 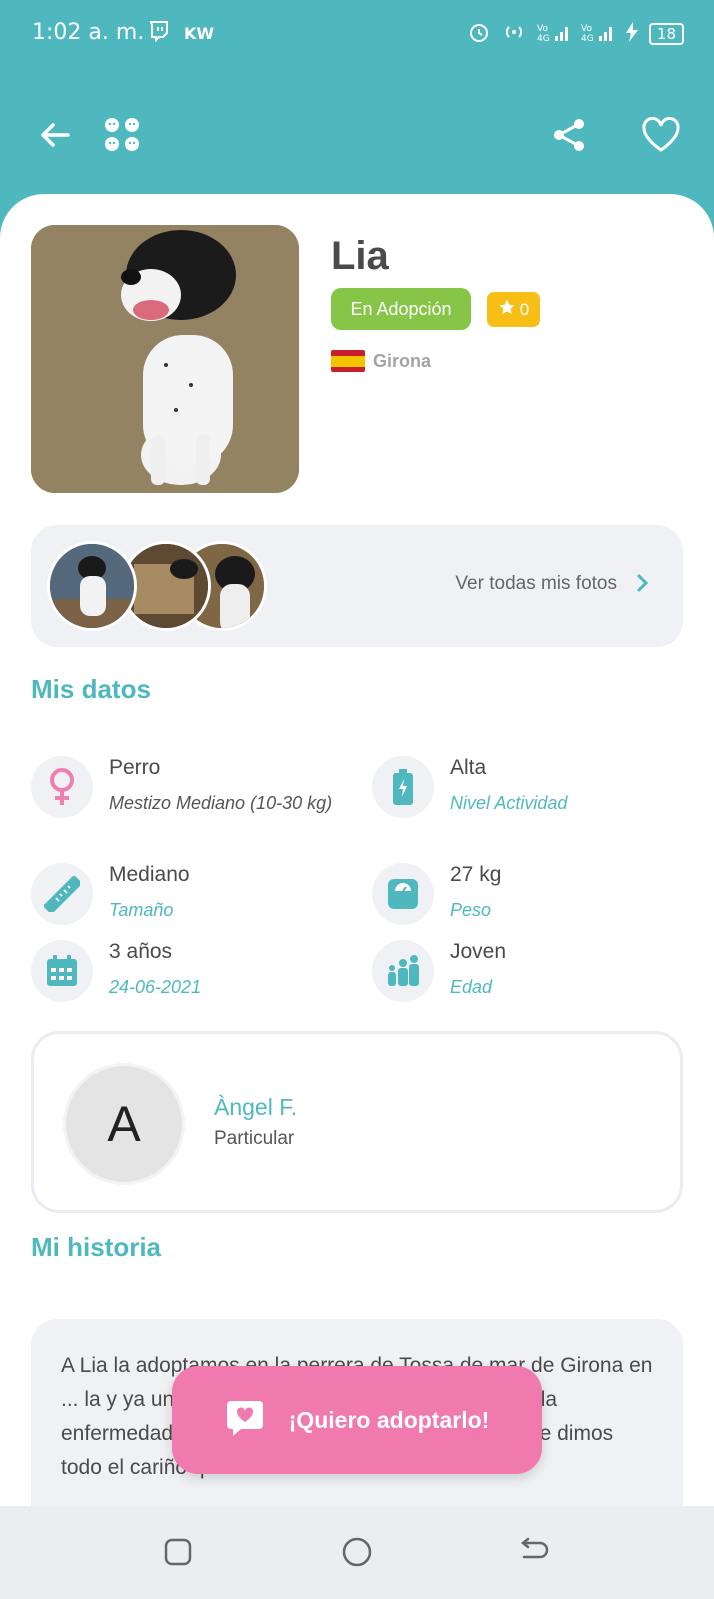 I want to click on arrow-left-icon, so click(x=55, y=135).